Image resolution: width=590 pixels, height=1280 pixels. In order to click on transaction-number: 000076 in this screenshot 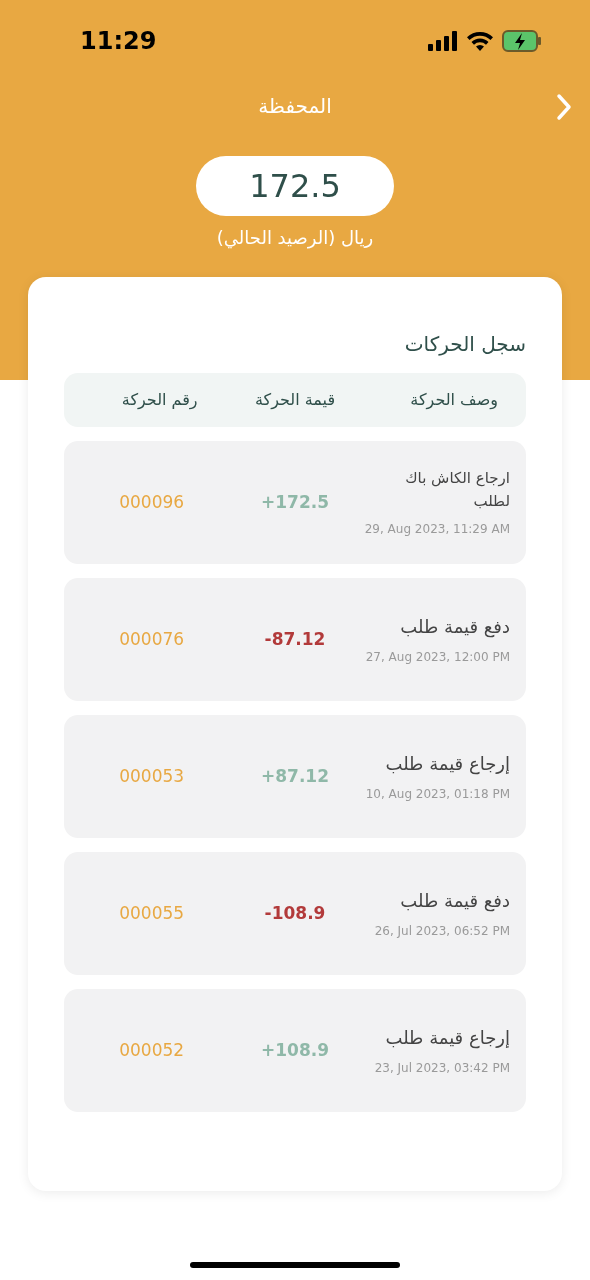, I will do `click(152, 639)`.